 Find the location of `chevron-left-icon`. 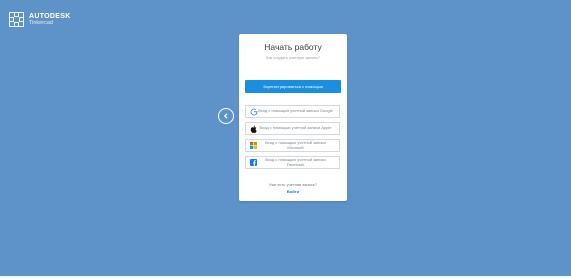

chevron-left-icon is located at coordinates (225, 116).